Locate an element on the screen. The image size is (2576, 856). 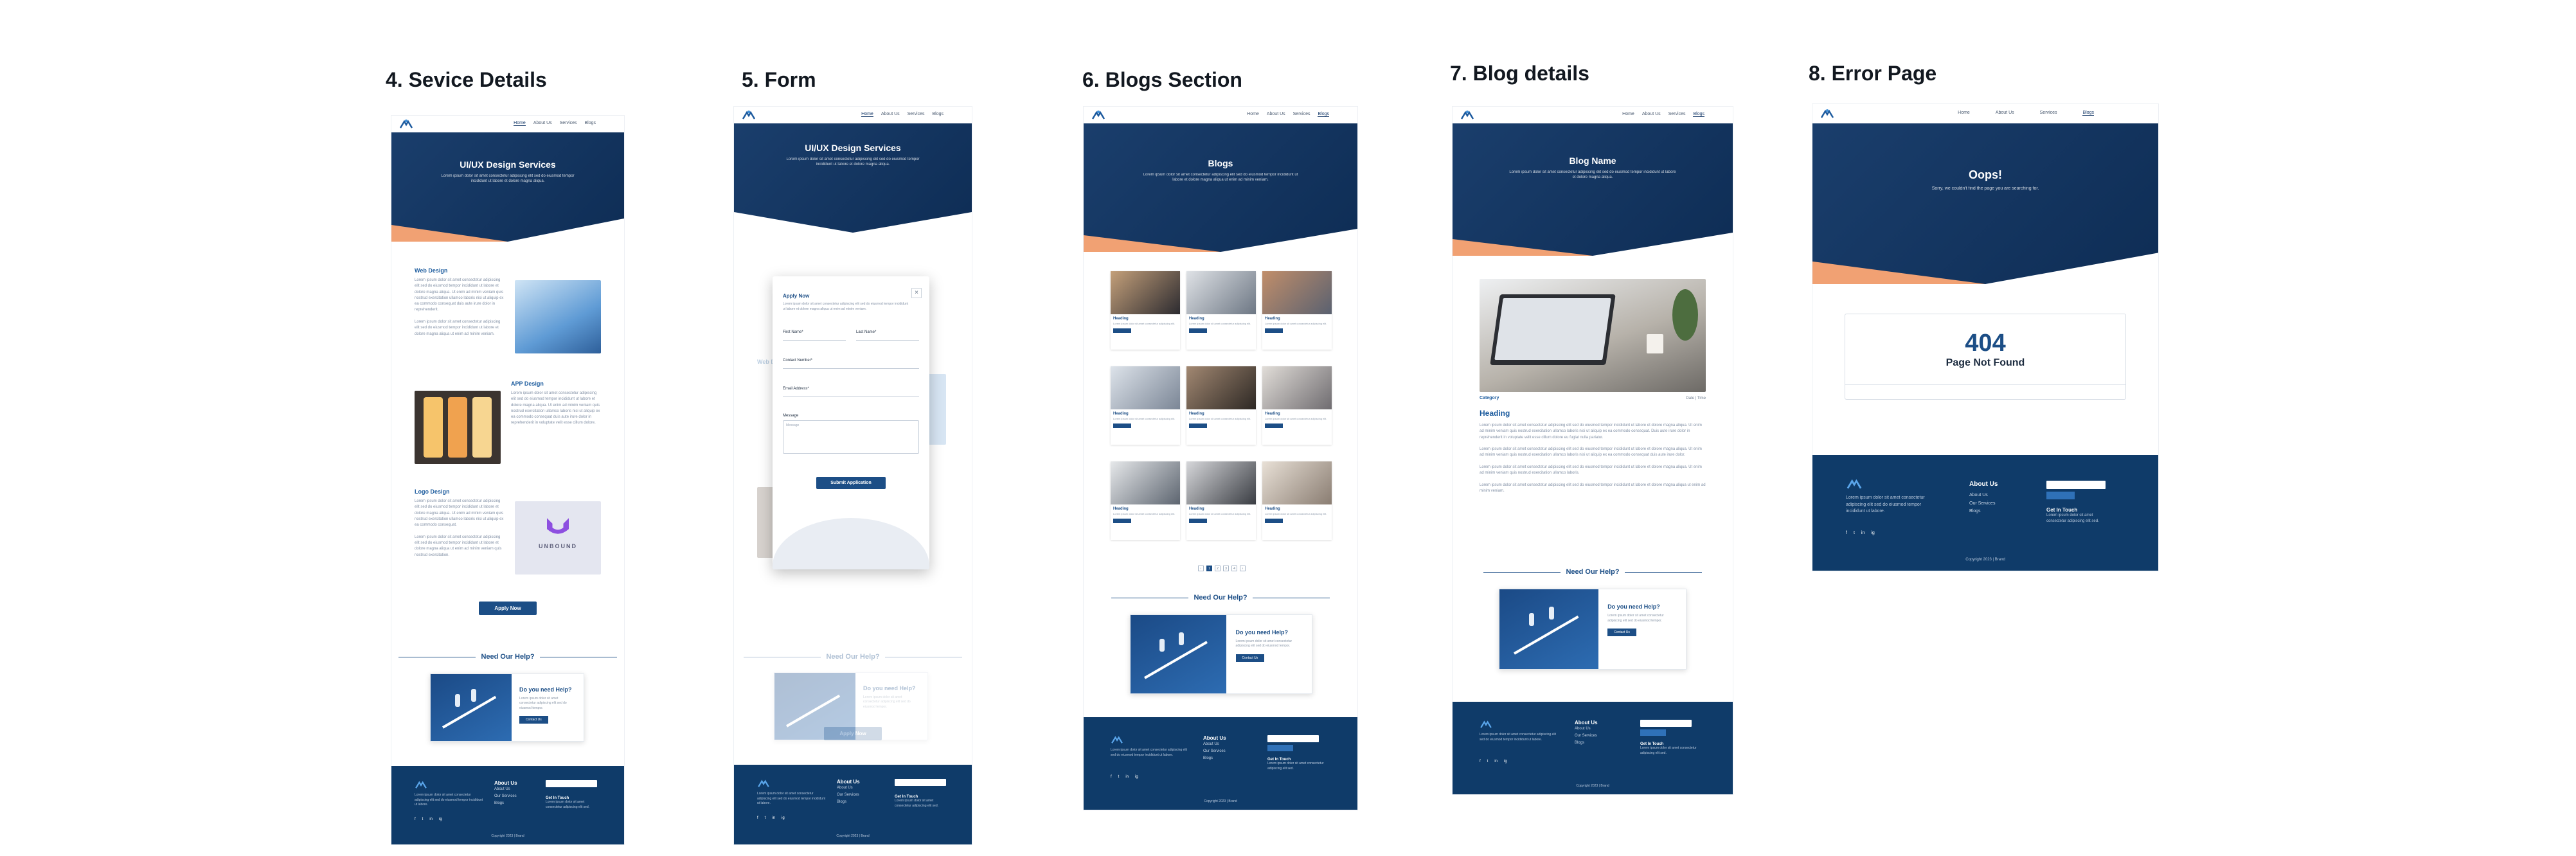
message-textarea: Message is located at coordinates (851, 437).